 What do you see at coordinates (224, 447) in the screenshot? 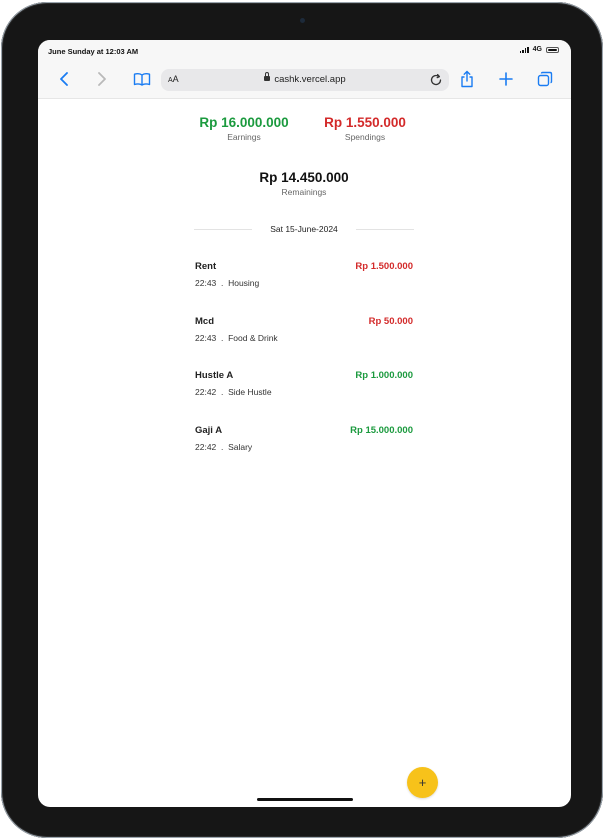
I see `transaction-meta: 22:42 . Salary` at bounding box center [224, 447].